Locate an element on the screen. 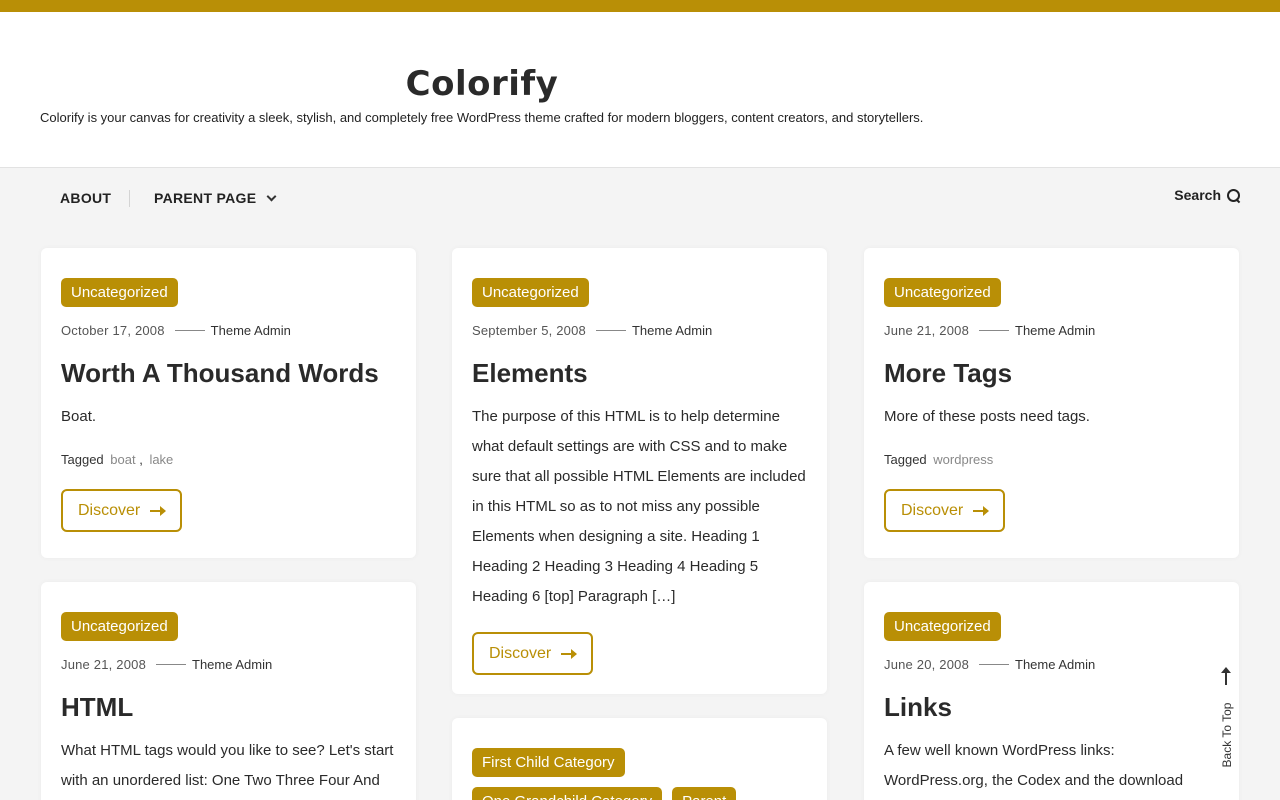 This screenshot has width=1280, height=800. search-icon is located at coordinates (1233, 195).